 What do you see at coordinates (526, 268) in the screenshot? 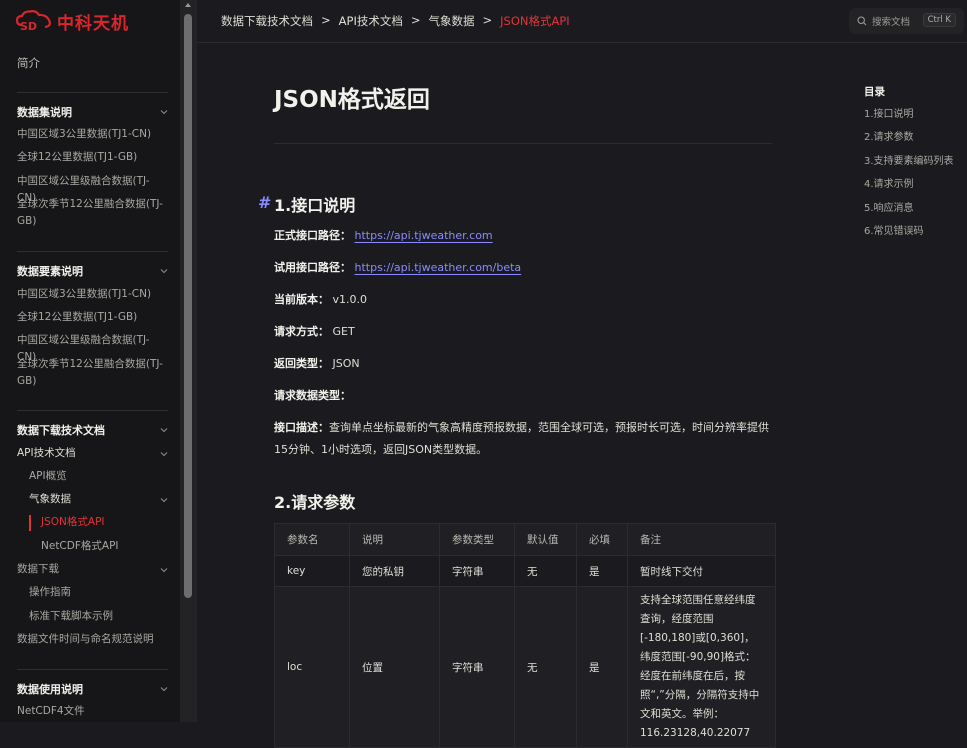
I see `field-trial-url: 试用接口路径： https://api.tjweather.com/beta` at bounding box center [526, 268].